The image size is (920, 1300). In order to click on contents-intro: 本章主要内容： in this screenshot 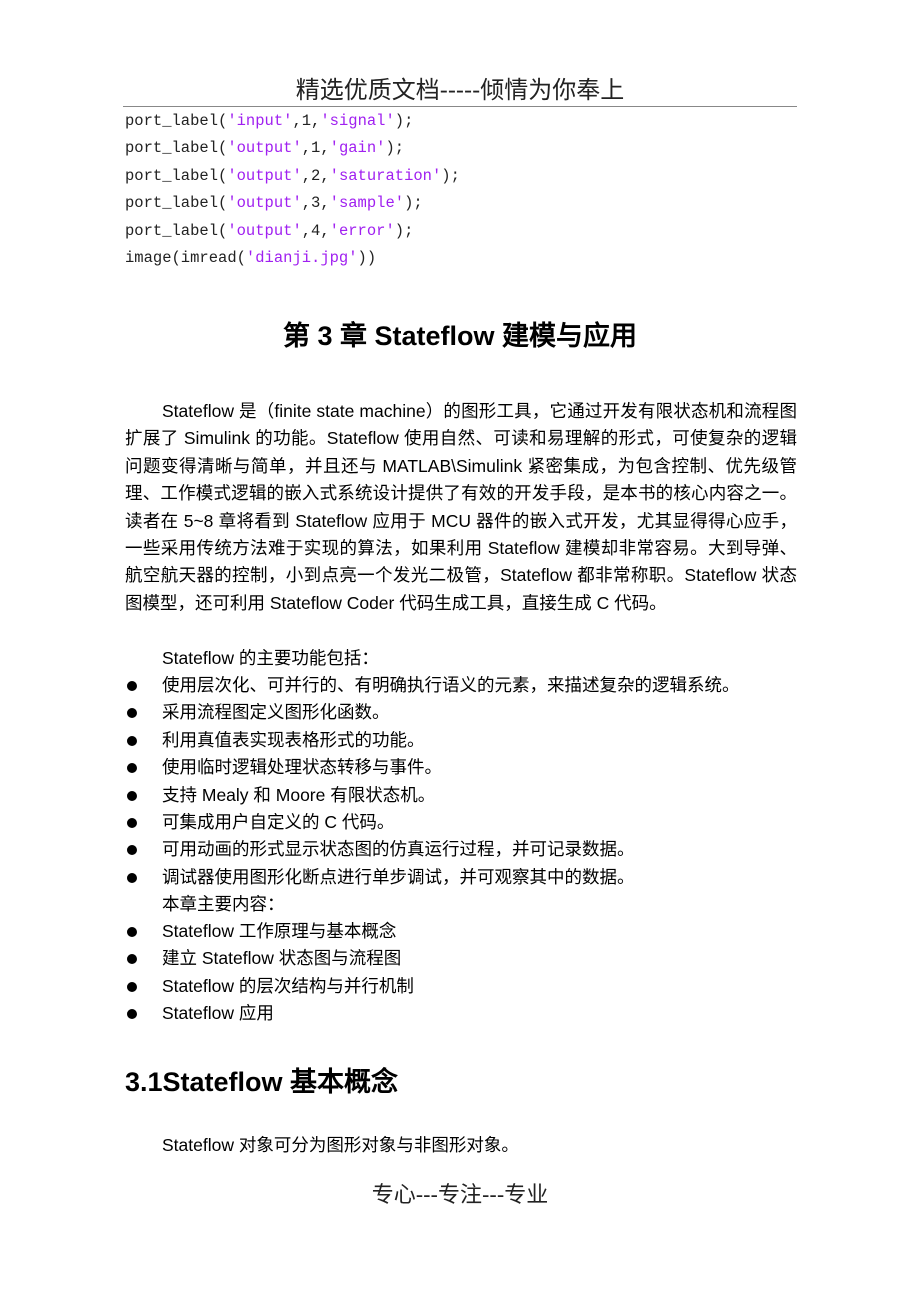, I will do `click(223, 904)`.